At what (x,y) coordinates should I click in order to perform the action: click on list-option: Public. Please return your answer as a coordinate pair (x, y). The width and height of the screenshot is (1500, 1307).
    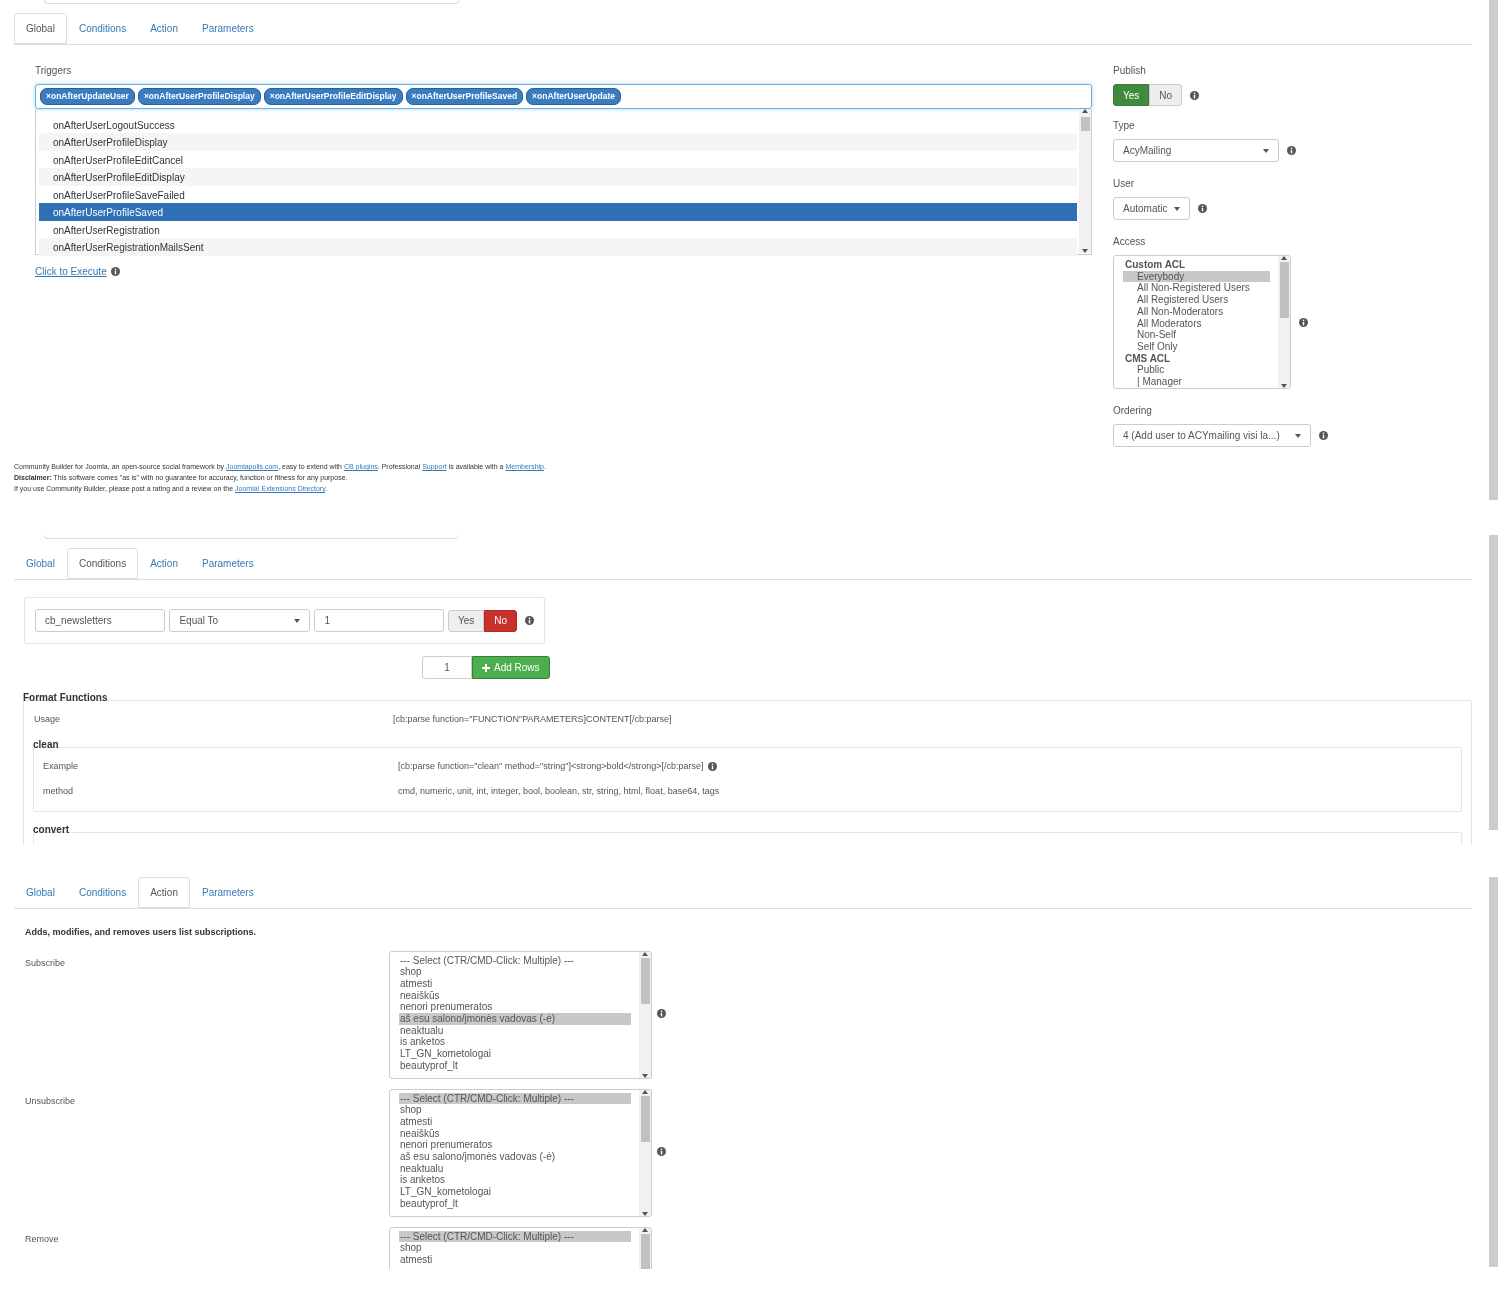
    Looking at the image, I should click on (1196, 370).